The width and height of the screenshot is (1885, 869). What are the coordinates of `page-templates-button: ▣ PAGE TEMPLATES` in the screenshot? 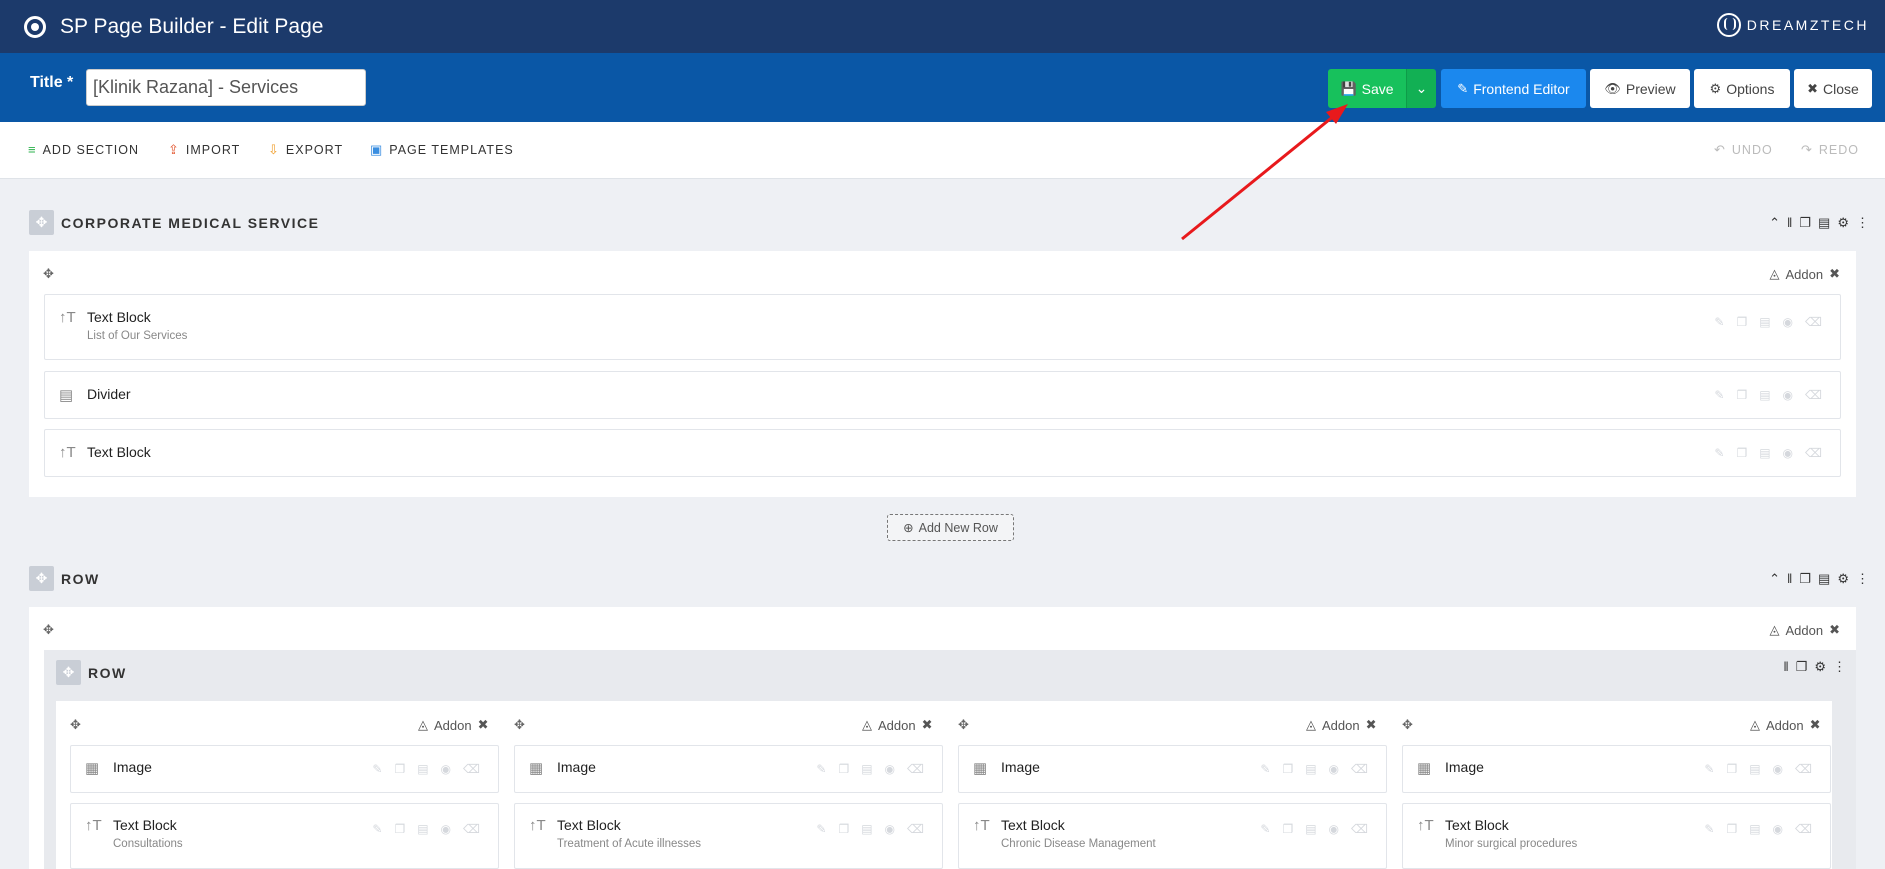 It's located at (442, 150).